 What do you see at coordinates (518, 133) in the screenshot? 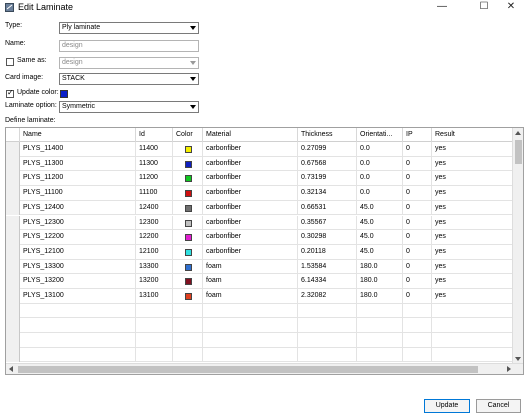
I see `scroll-up-icon` at bounding box center [518, 133].